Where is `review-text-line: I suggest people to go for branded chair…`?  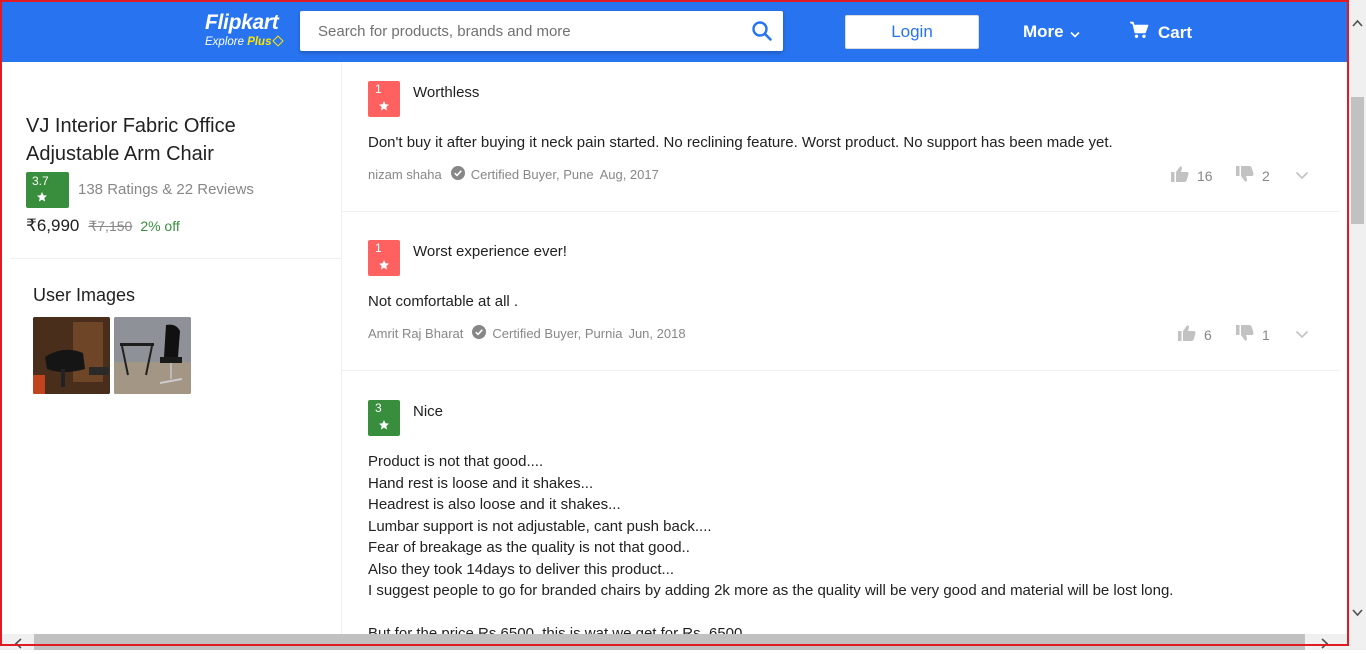 review-text-line: I suggest people to go for branded chair… is located at coordinates (771, 590).